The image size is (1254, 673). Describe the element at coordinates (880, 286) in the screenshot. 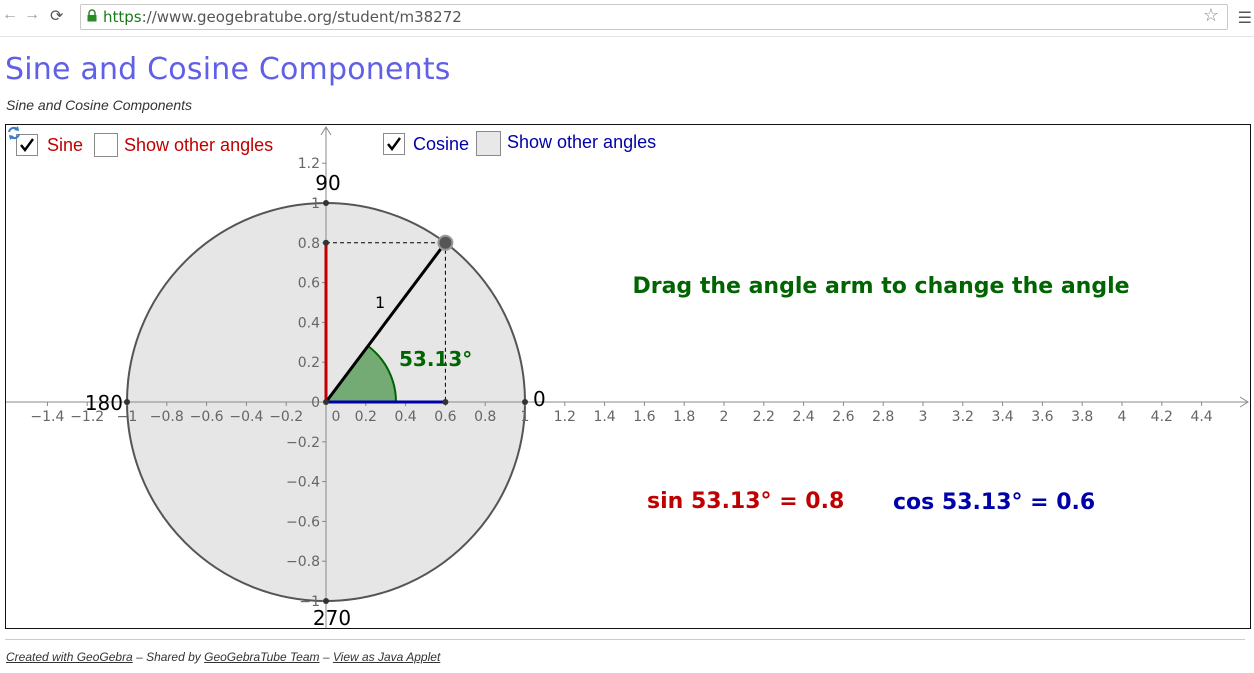

I see `instruction-text: Drag the angle arm to change the angle` at that location.